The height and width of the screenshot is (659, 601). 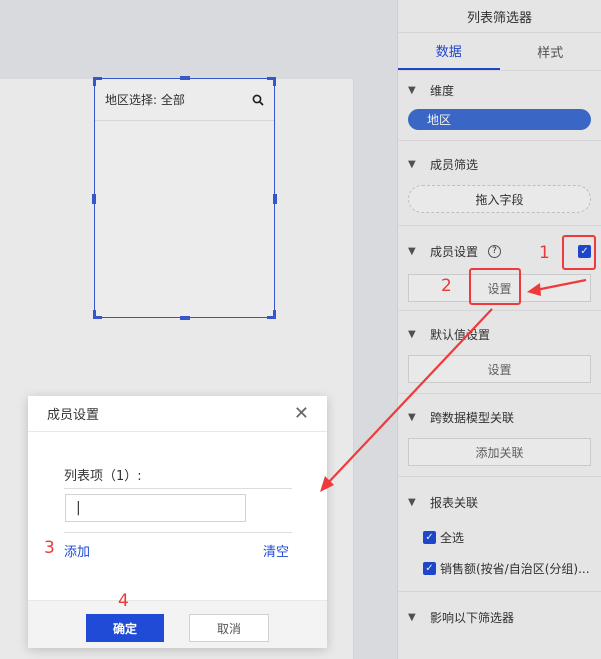 I want to click on annotation-arrows, so click(x=453, y=385).